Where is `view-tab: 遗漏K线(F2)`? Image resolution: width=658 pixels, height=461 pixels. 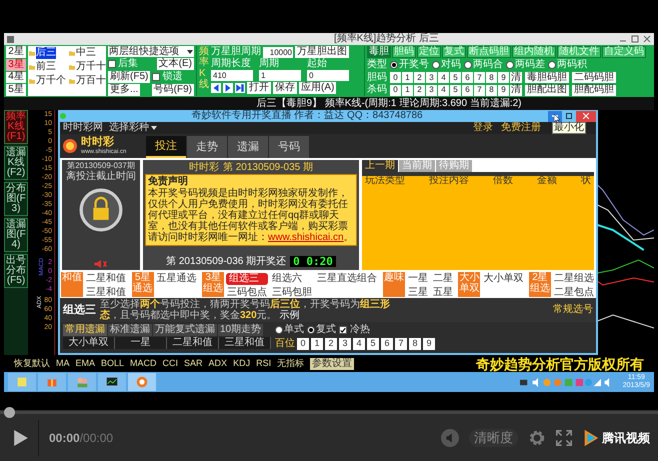 view-tab: 遗漏K线(F2) is located at coordinates (16, 163).